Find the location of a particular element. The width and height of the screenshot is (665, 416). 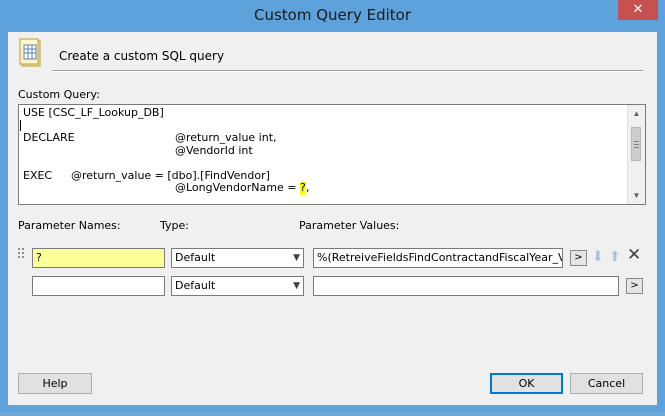

sql-script-icon is located at coordinates (30, 52).